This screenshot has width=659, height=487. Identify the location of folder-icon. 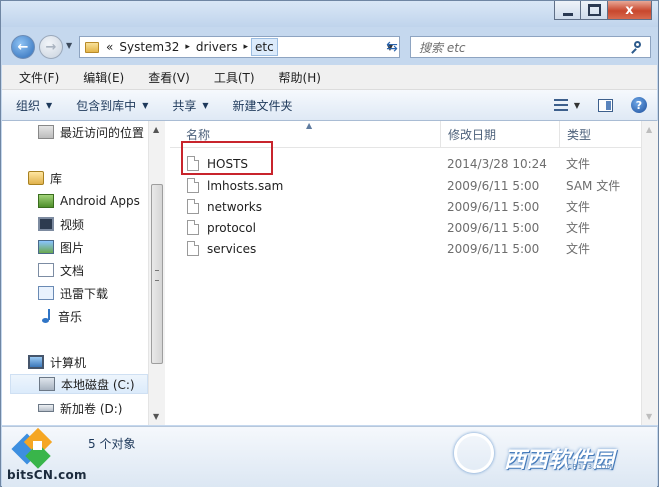
(92, 47).